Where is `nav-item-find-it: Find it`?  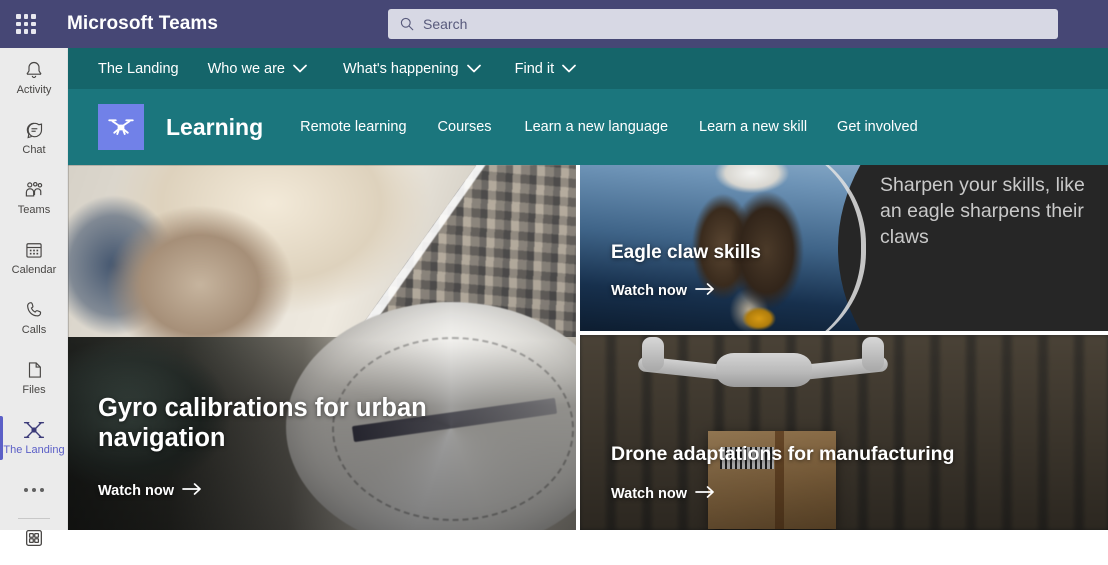
nav-item-find-it: Find it is located at coordinates (546, 69).